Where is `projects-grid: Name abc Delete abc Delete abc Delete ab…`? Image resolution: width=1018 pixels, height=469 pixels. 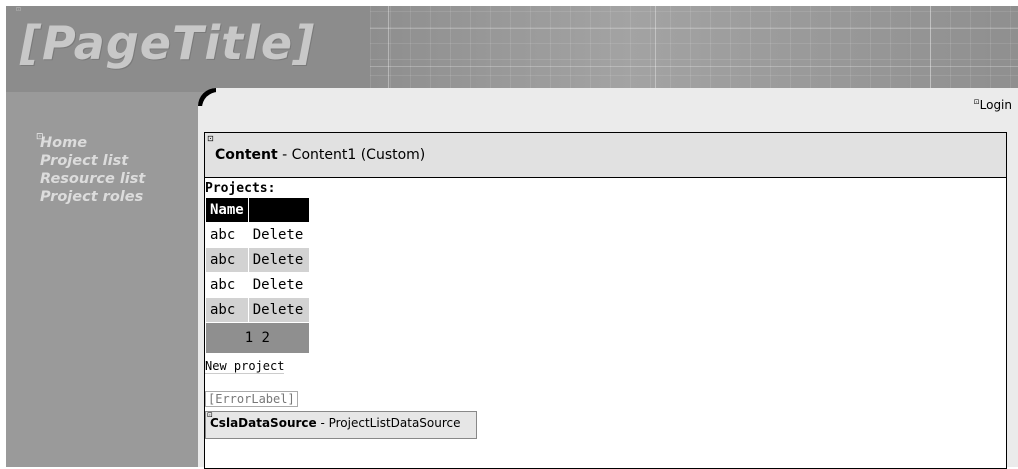
projects-grid: Name abc Delete abc Delete abc Delete ab… is located at coordinates (257, 275).